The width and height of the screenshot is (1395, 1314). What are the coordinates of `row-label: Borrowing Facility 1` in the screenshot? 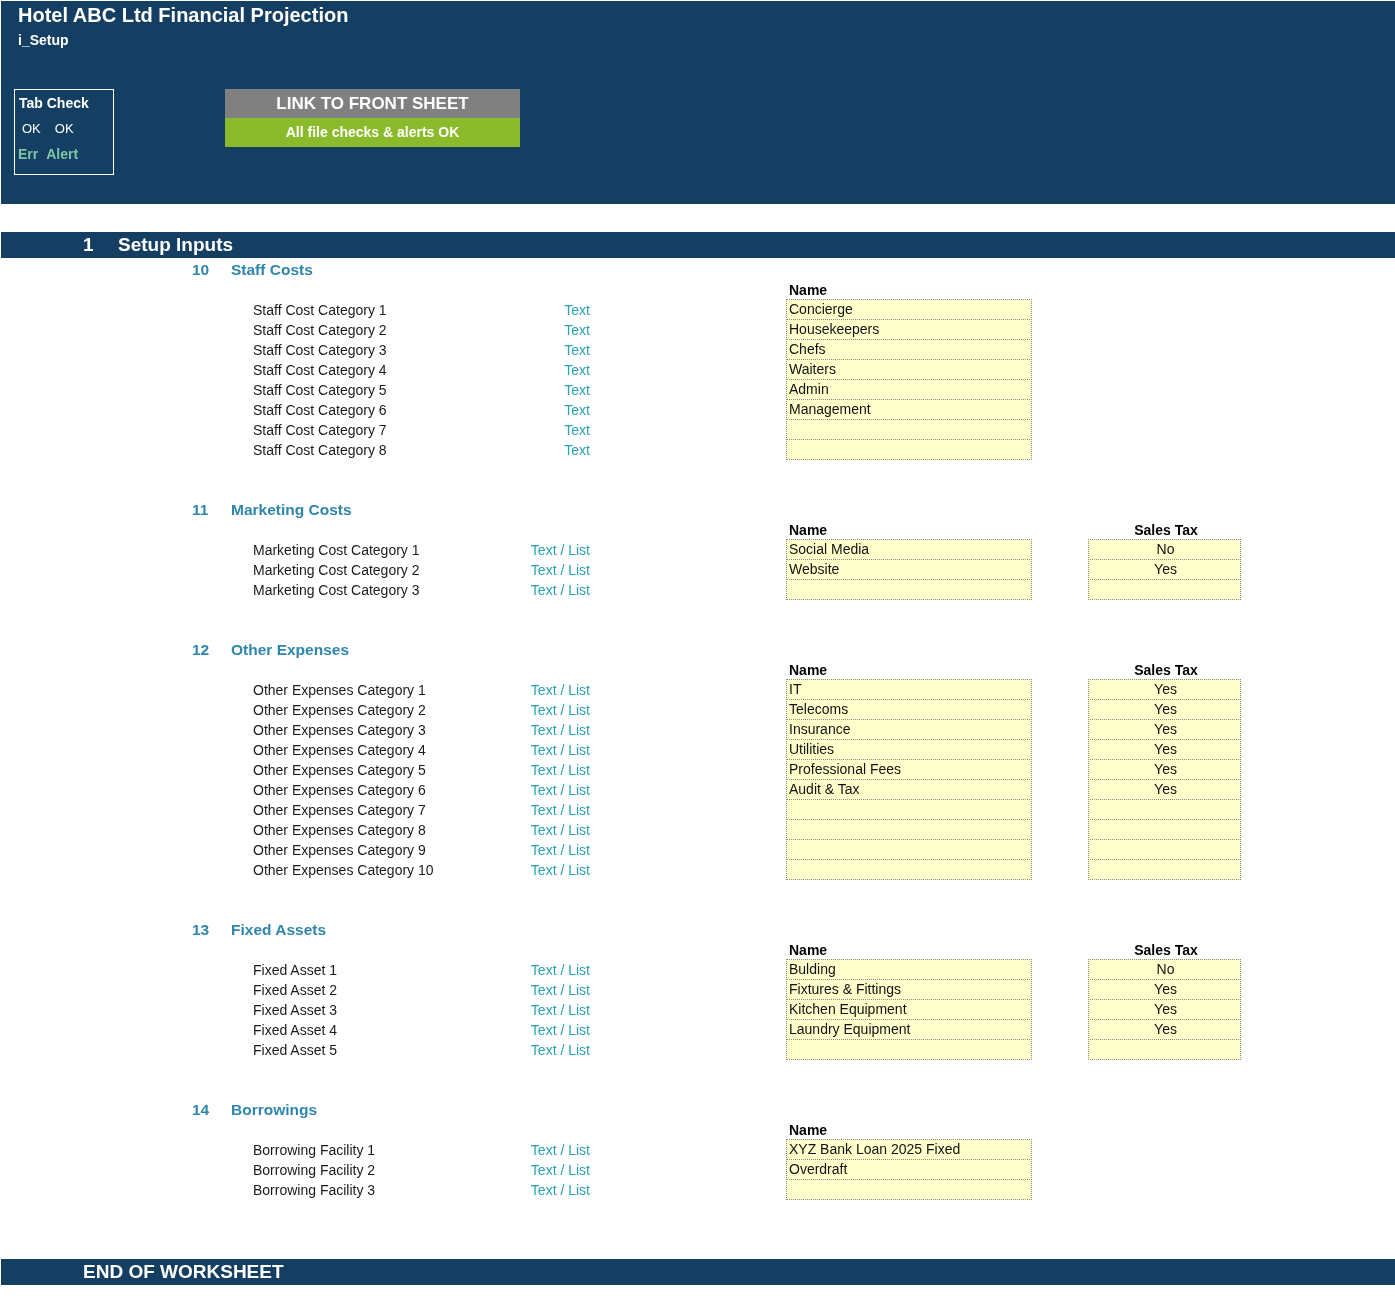 It's located at (315, 1150).